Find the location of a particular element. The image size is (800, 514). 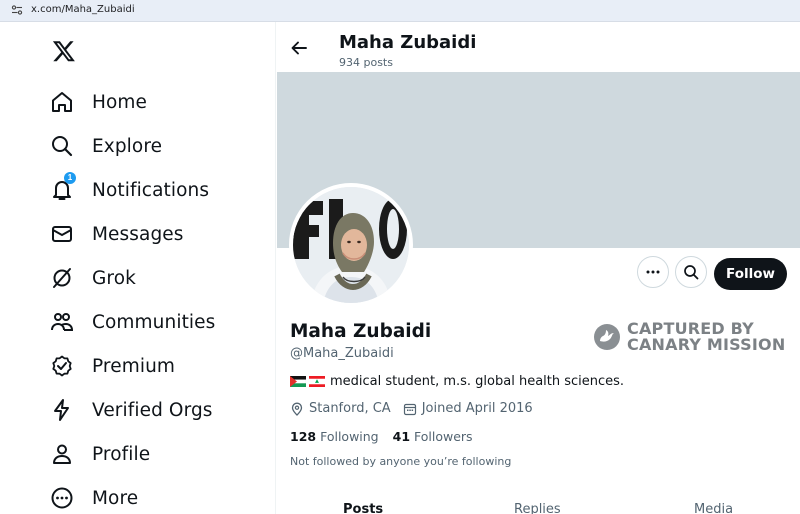

site-settings-icon is located at coordinates (17, 10).